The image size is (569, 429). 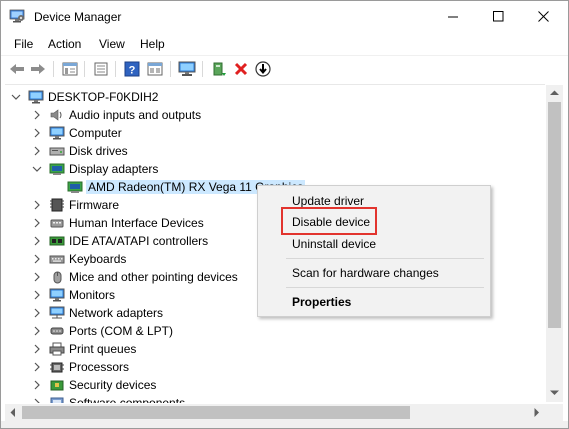 I want to click on tree-root: DESKTOP-F0KDIH2, so click(x=275, y=97).